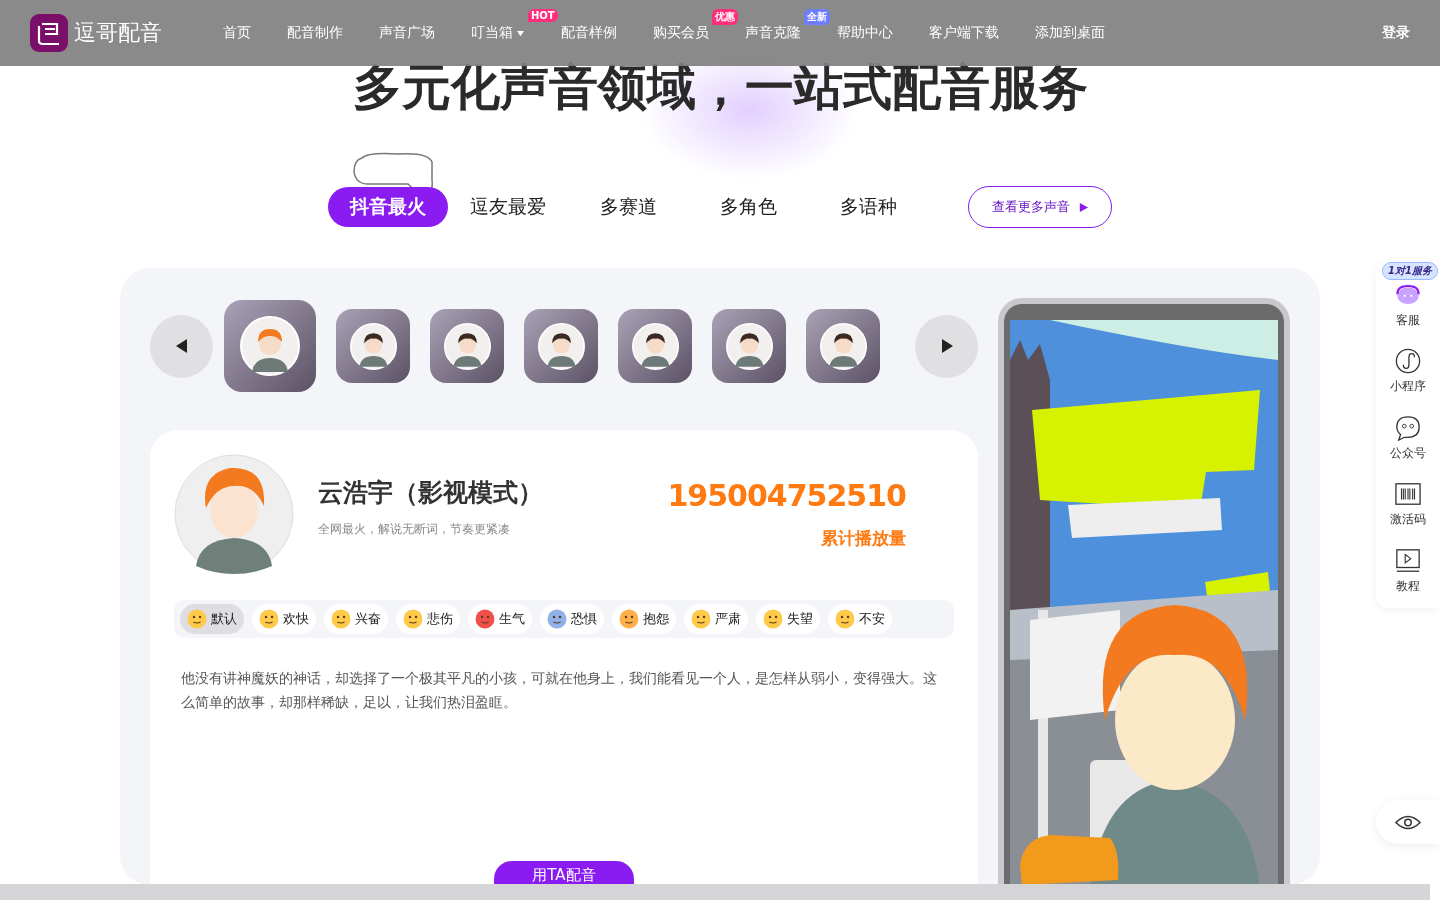 This screenshot has width=1440, height=900. Describe the element at coordinates (572, 619) in the screenshot. I see `emotion-chip: 恐惧` at that location.